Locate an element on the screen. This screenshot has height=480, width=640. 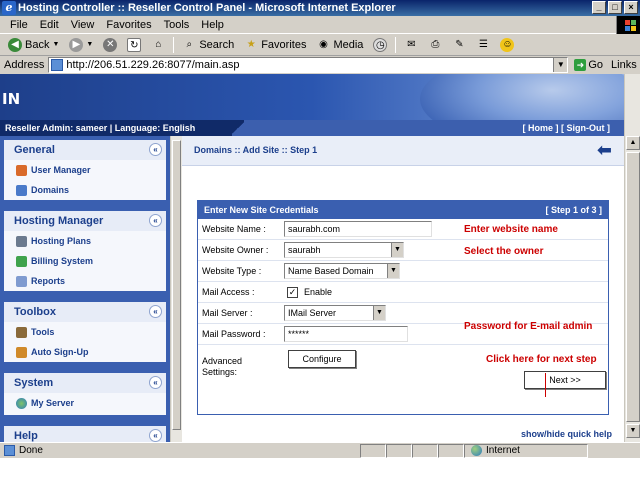
home-link: [ Home ] is located at coordinates (540, 128).